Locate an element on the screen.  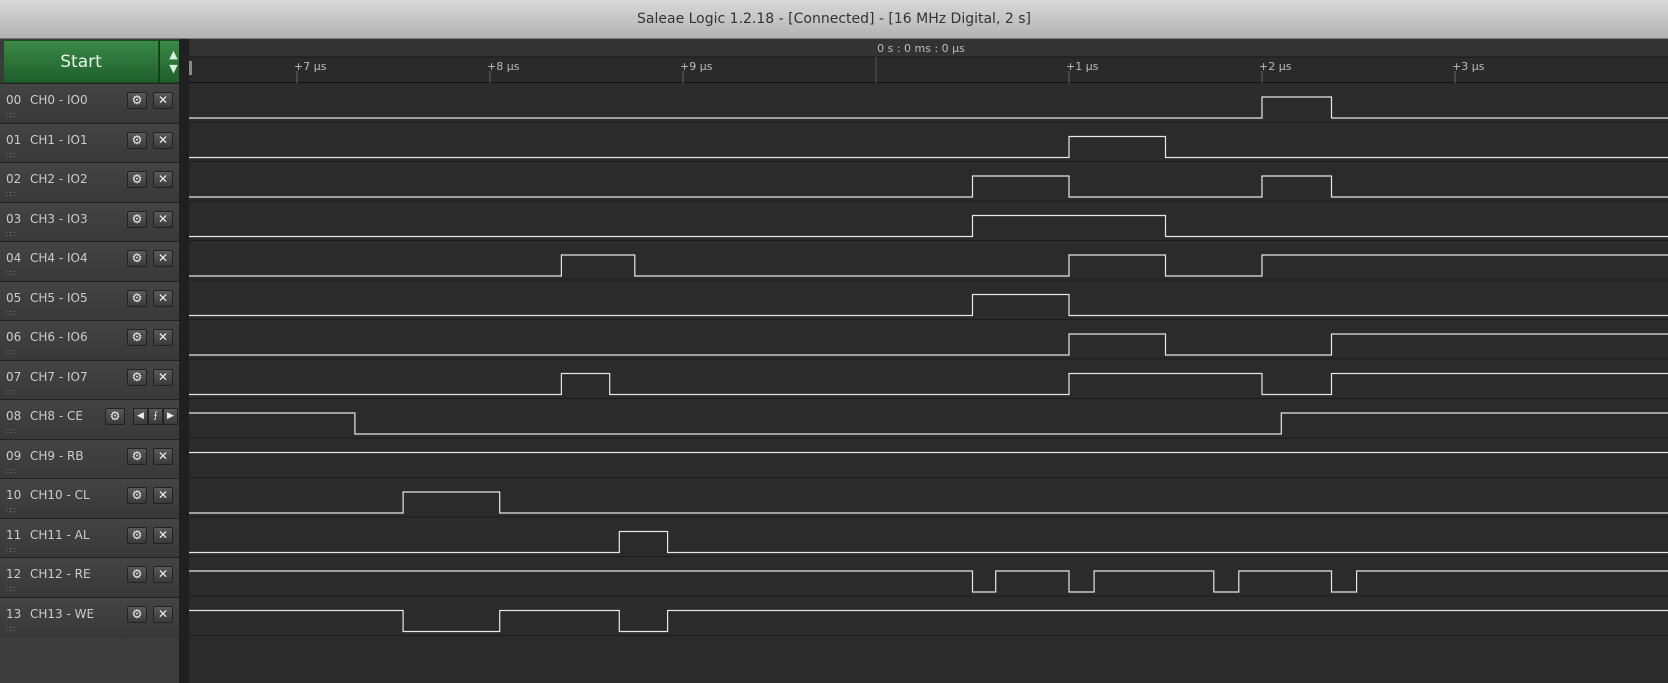
channel-number: 08 is located at coordinates (14, 416).